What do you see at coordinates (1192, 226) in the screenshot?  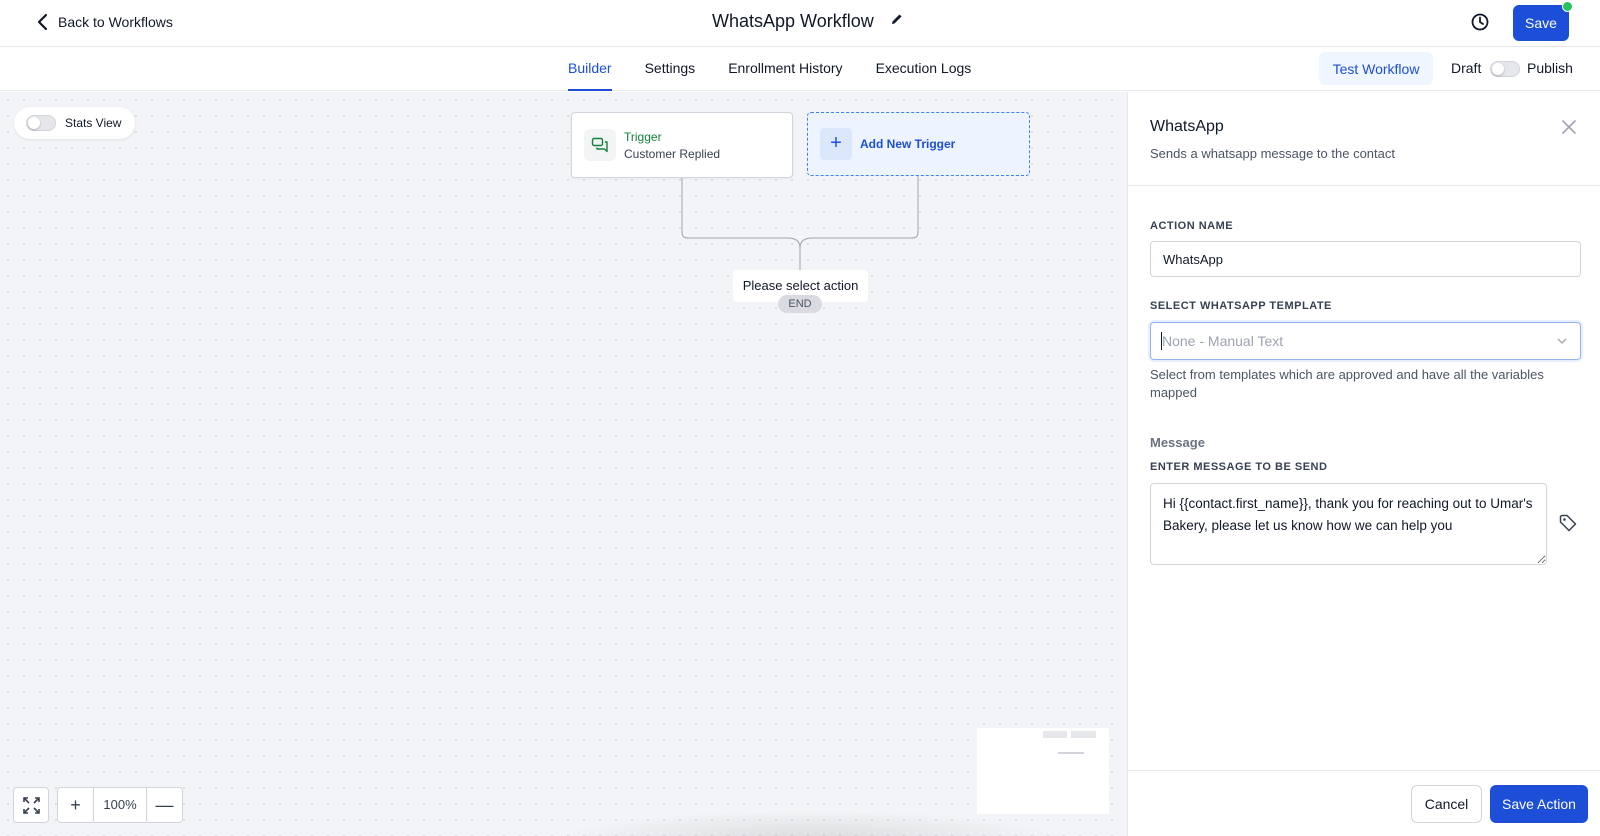 I see `action-name-label: ACTION NAME` at bounding box center [1192, 226].